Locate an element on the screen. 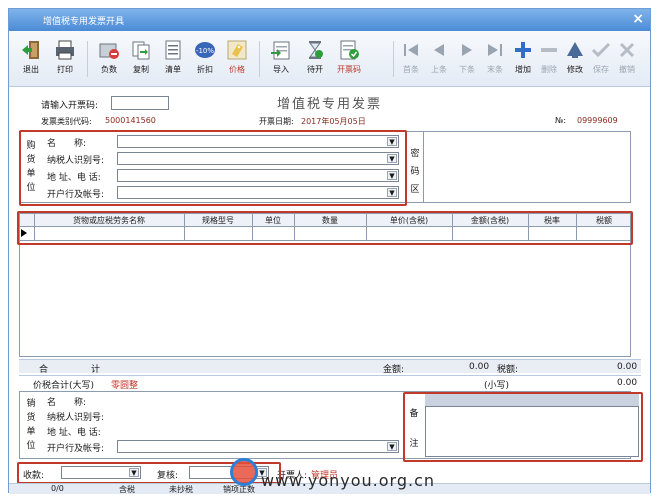  close-button: × is located at coordinates (638, 19).